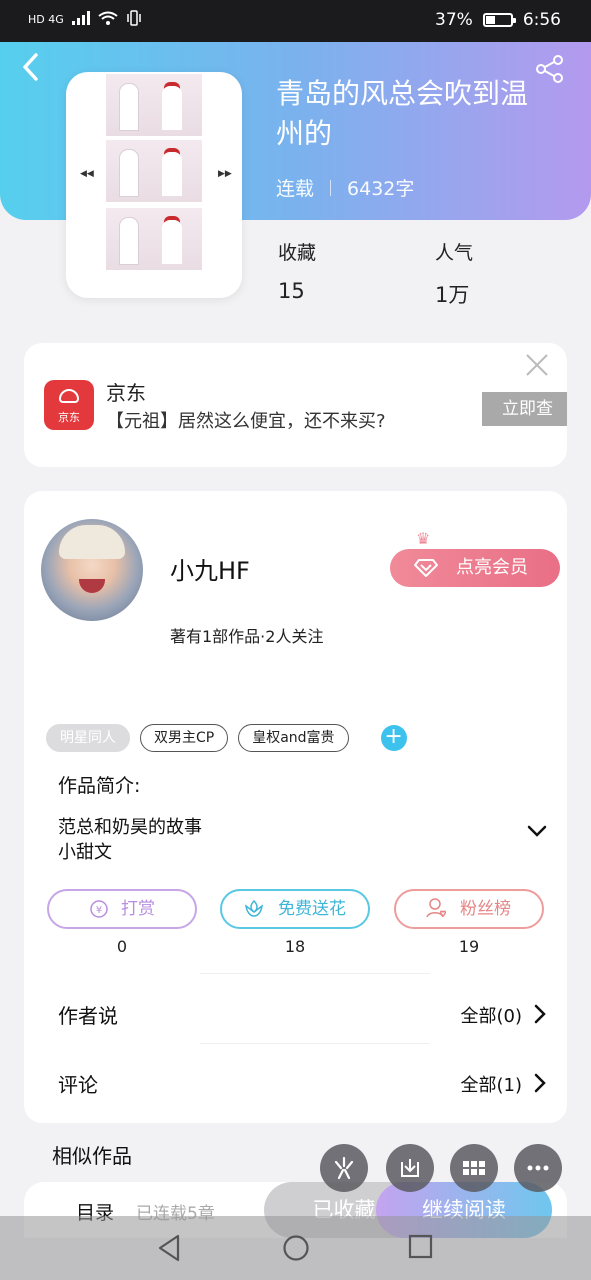  What do you see at coordinates (246, 421) in the screenshot?
I see `ad-description: 【元祖】居然这么便宜，还不来买?` at bounding box center [246, 421].